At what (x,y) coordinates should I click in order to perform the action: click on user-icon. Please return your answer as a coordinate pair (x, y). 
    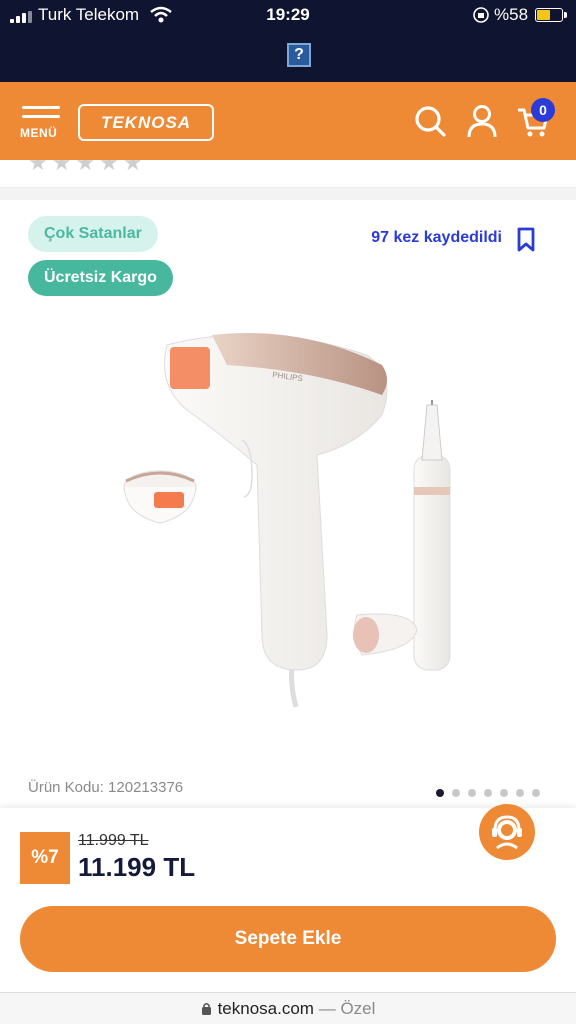
    Looking at the image, I should click on (482, 121).